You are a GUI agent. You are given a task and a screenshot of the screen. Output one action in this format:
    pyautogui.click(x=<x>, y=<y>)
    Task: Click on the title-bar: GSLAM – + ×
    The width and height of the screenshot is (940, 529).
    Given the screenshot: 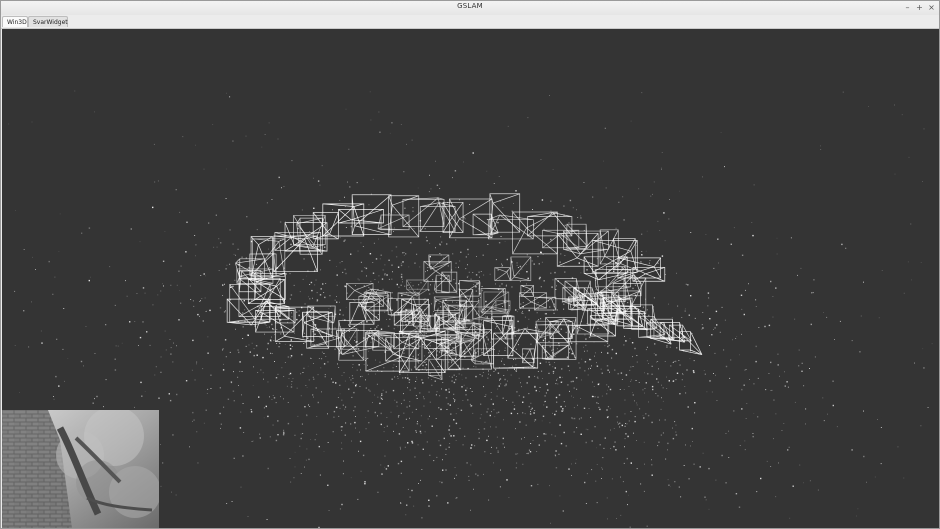 What is the action you would take?
    pyautogui.click(x=470, y=8)
    